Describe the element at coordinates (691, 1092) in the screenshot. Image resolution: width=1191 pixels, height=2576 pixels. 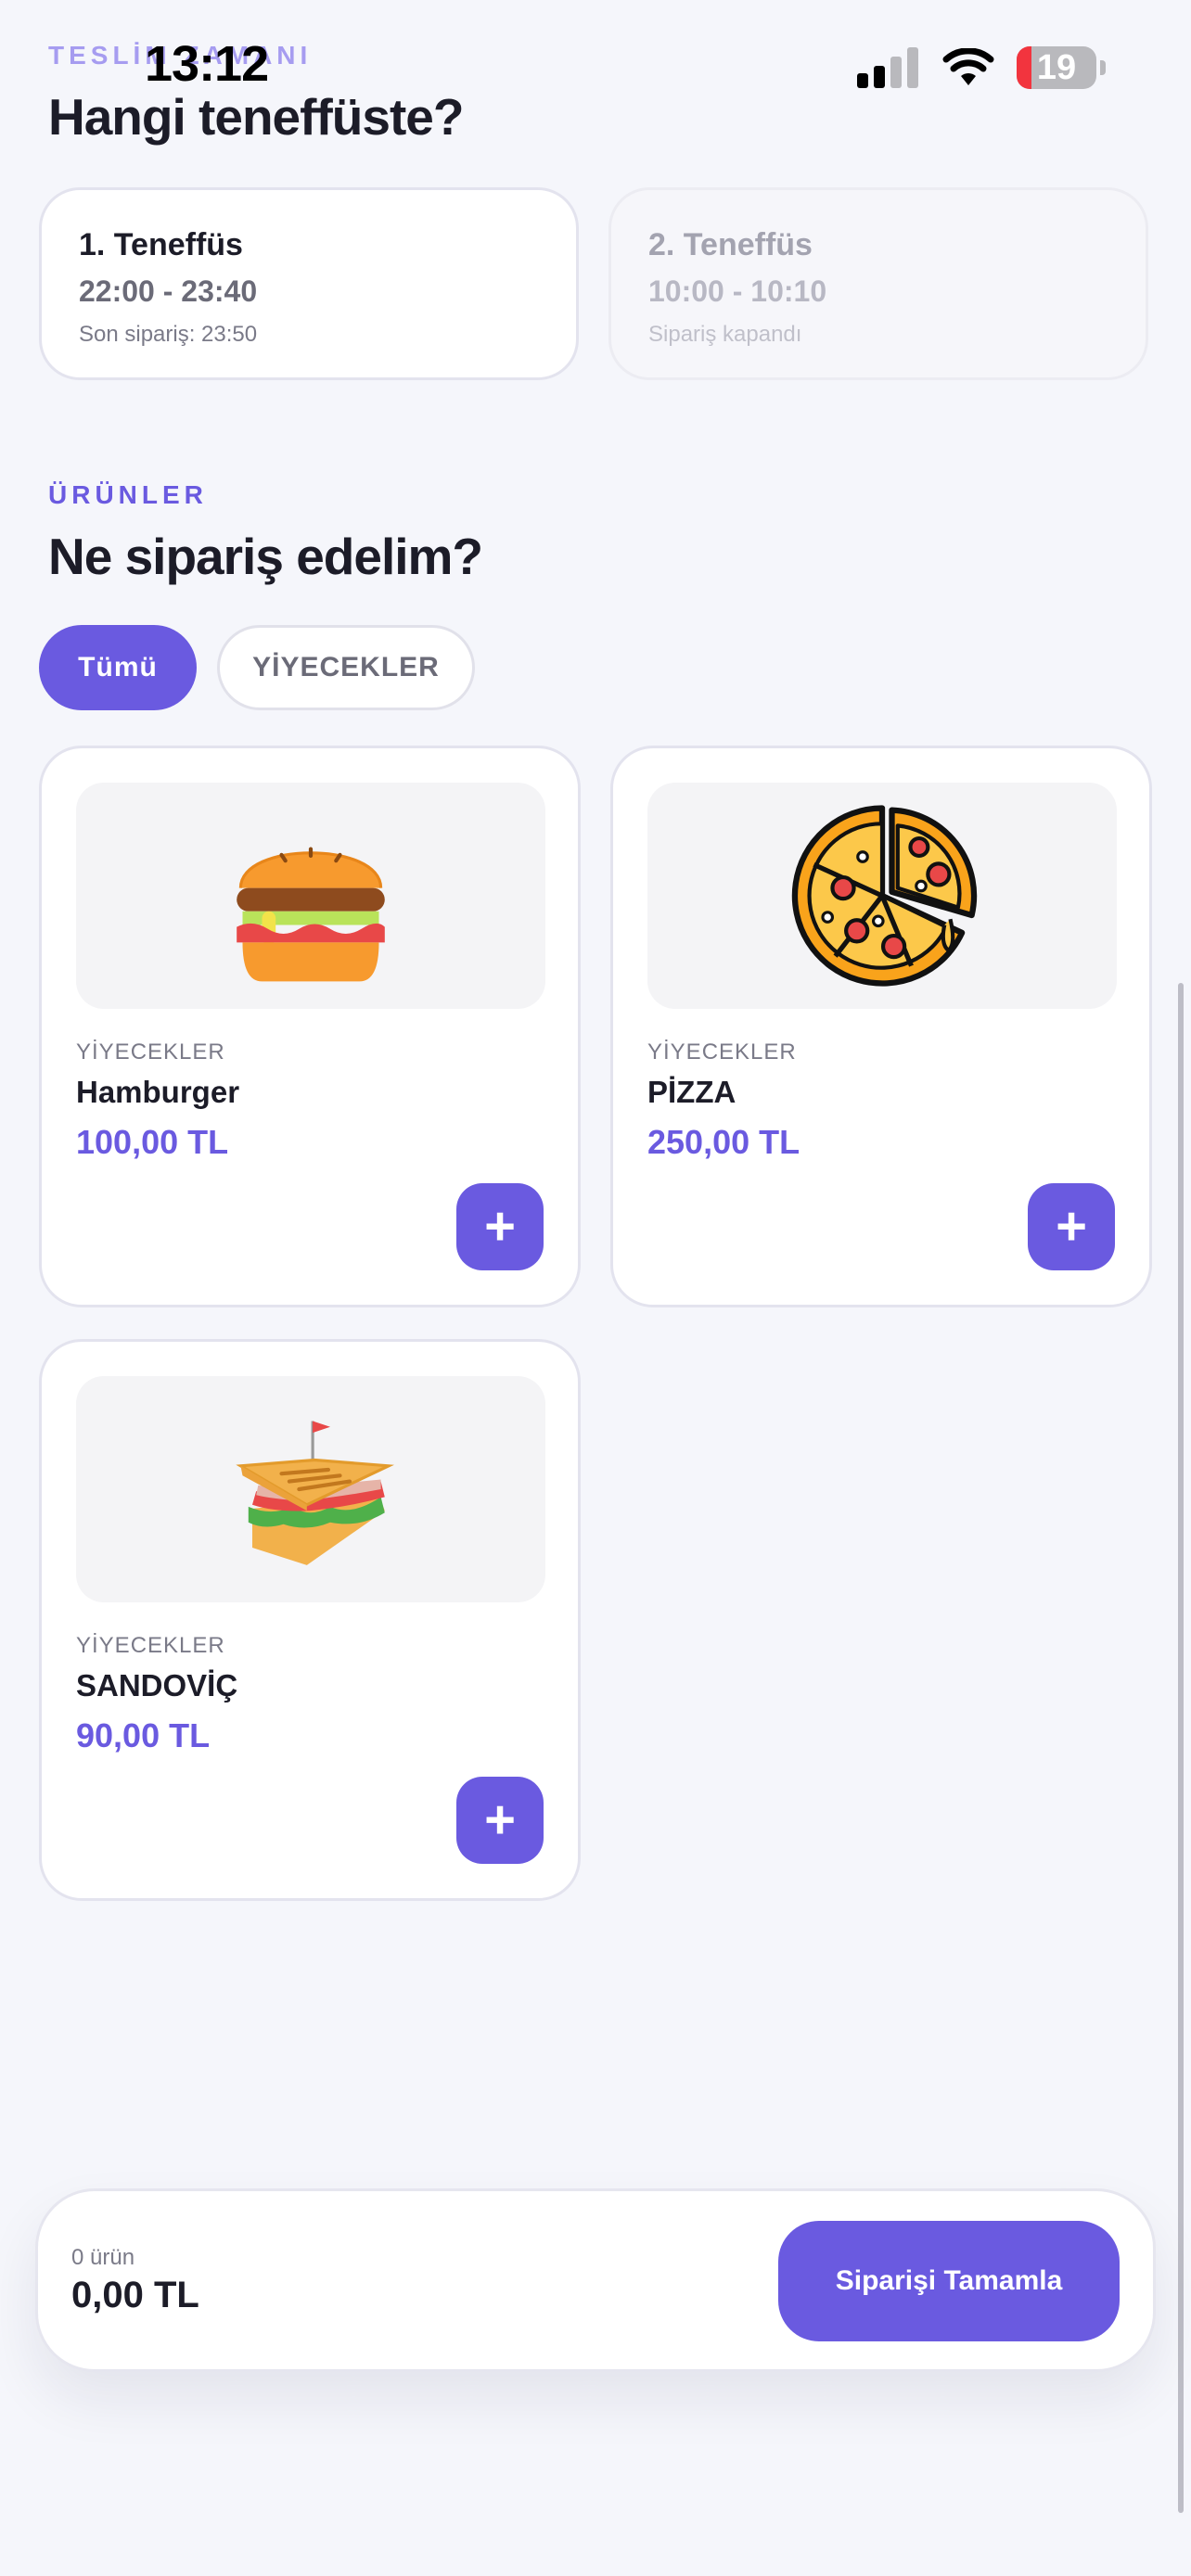
I see `product-name: PİZZA` at that location.